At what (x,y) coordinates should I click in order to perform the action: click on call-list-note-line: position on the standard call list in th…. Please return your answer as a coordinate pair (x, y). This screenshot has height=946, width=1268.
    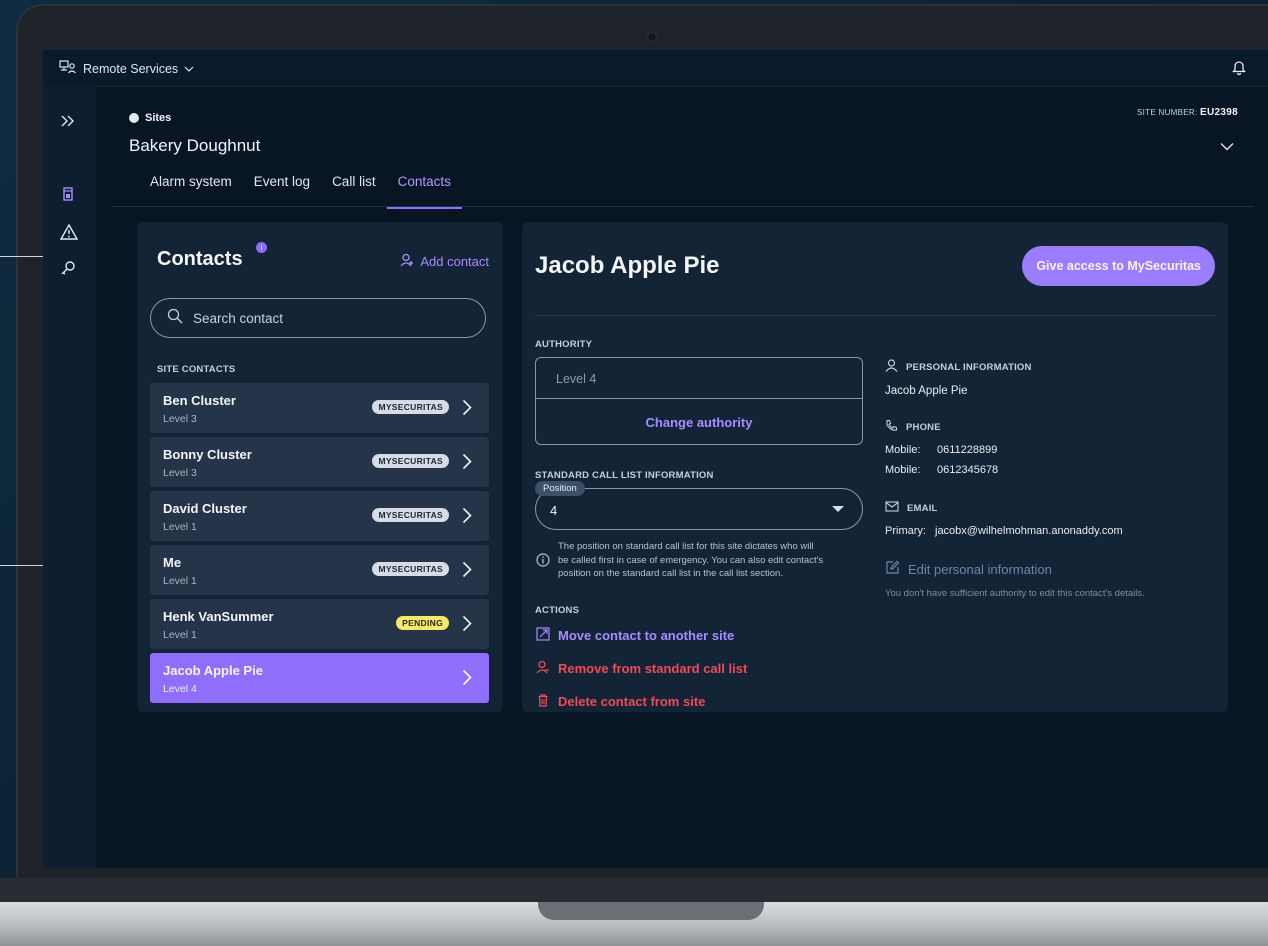
    Looking at the image, I should click on (670, 573).